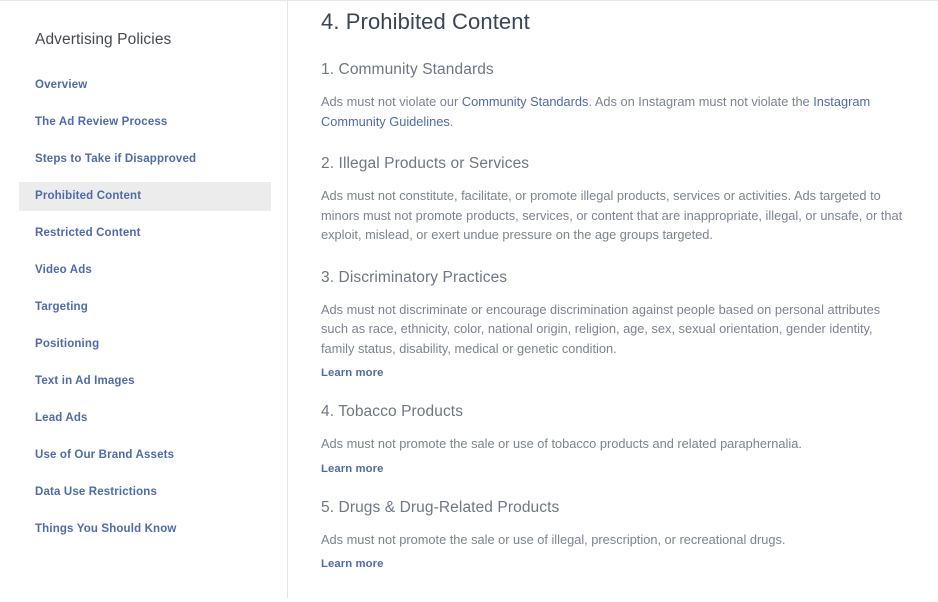  What do you see at coordinates (103, 39) in the screenshot?
I see `sidebar-title: Advertising Policies` at bounding box center [103, 39].